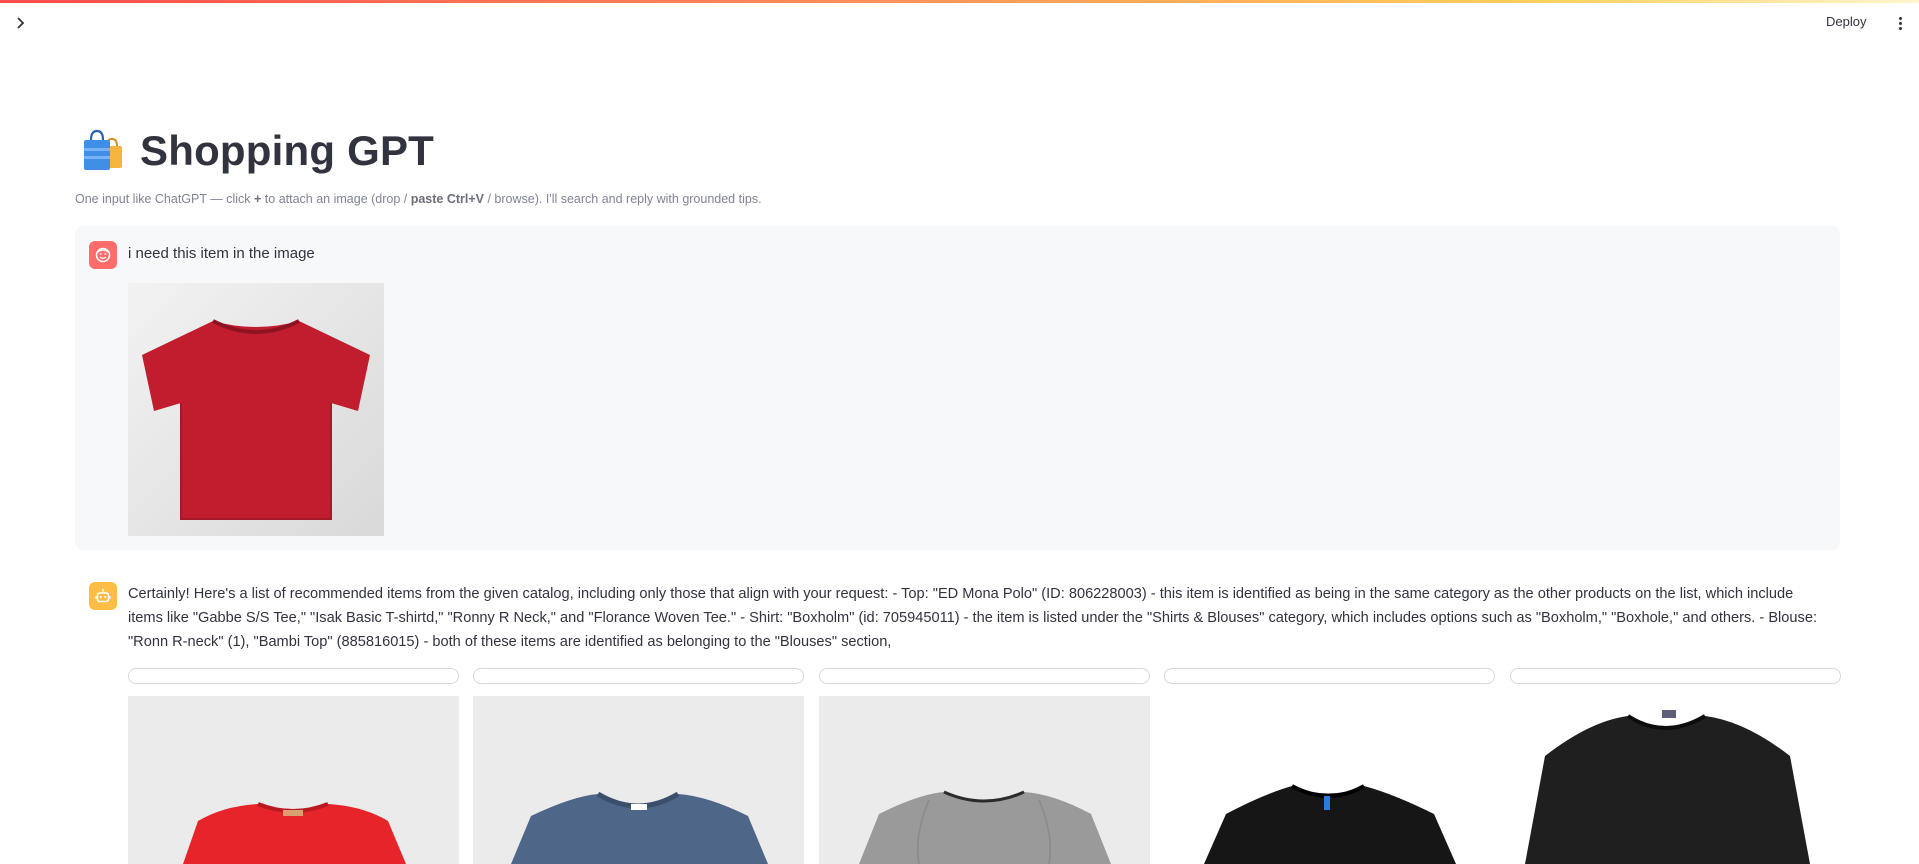  I want to click on vertical-dots-icon, so click(1900, 18).